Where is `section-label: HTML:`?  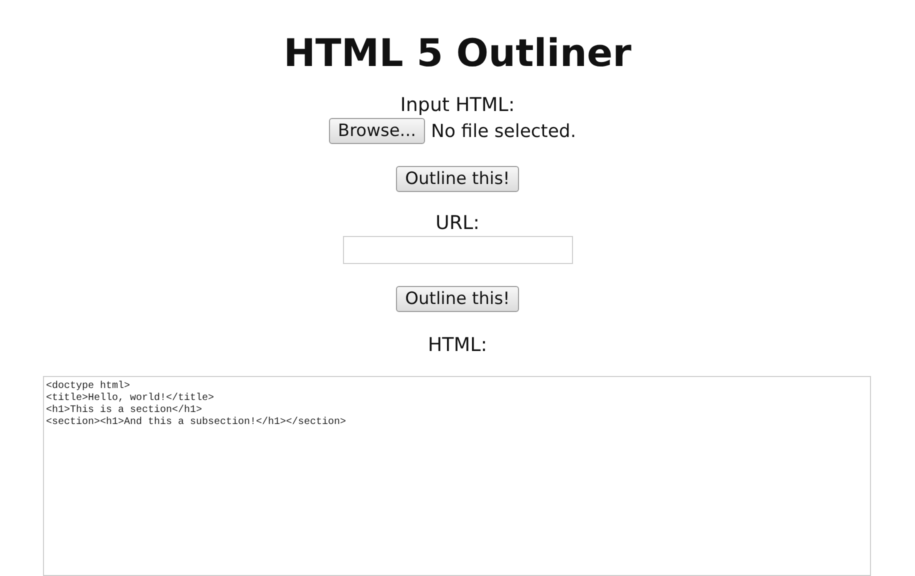
section-label: HTML: is located at coordinates (458, 345).